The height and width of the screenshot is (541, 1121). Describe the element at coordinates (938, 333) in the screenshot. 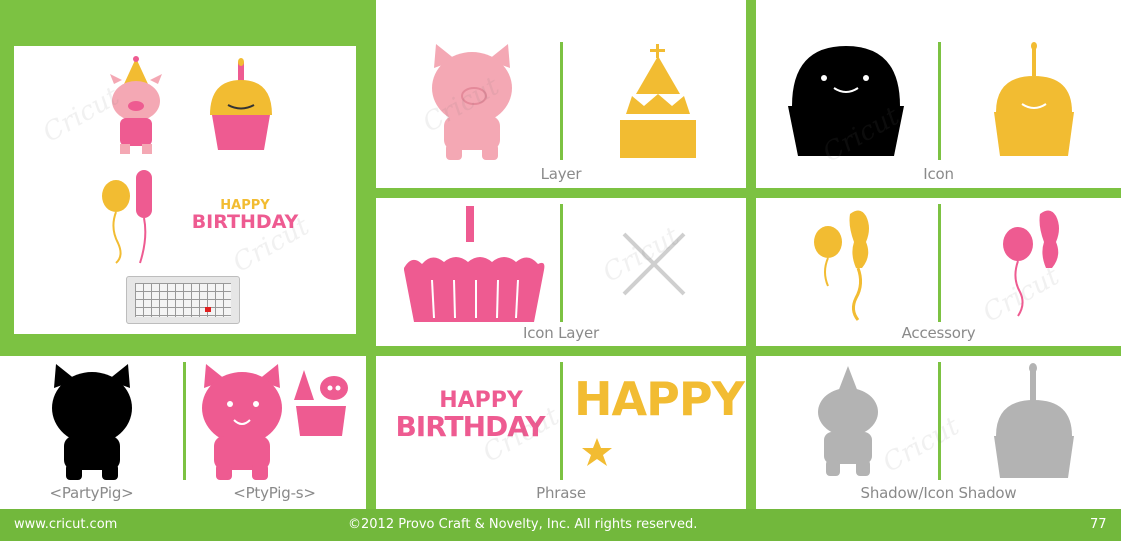

I see `accessory-label: Accessory` at that location.